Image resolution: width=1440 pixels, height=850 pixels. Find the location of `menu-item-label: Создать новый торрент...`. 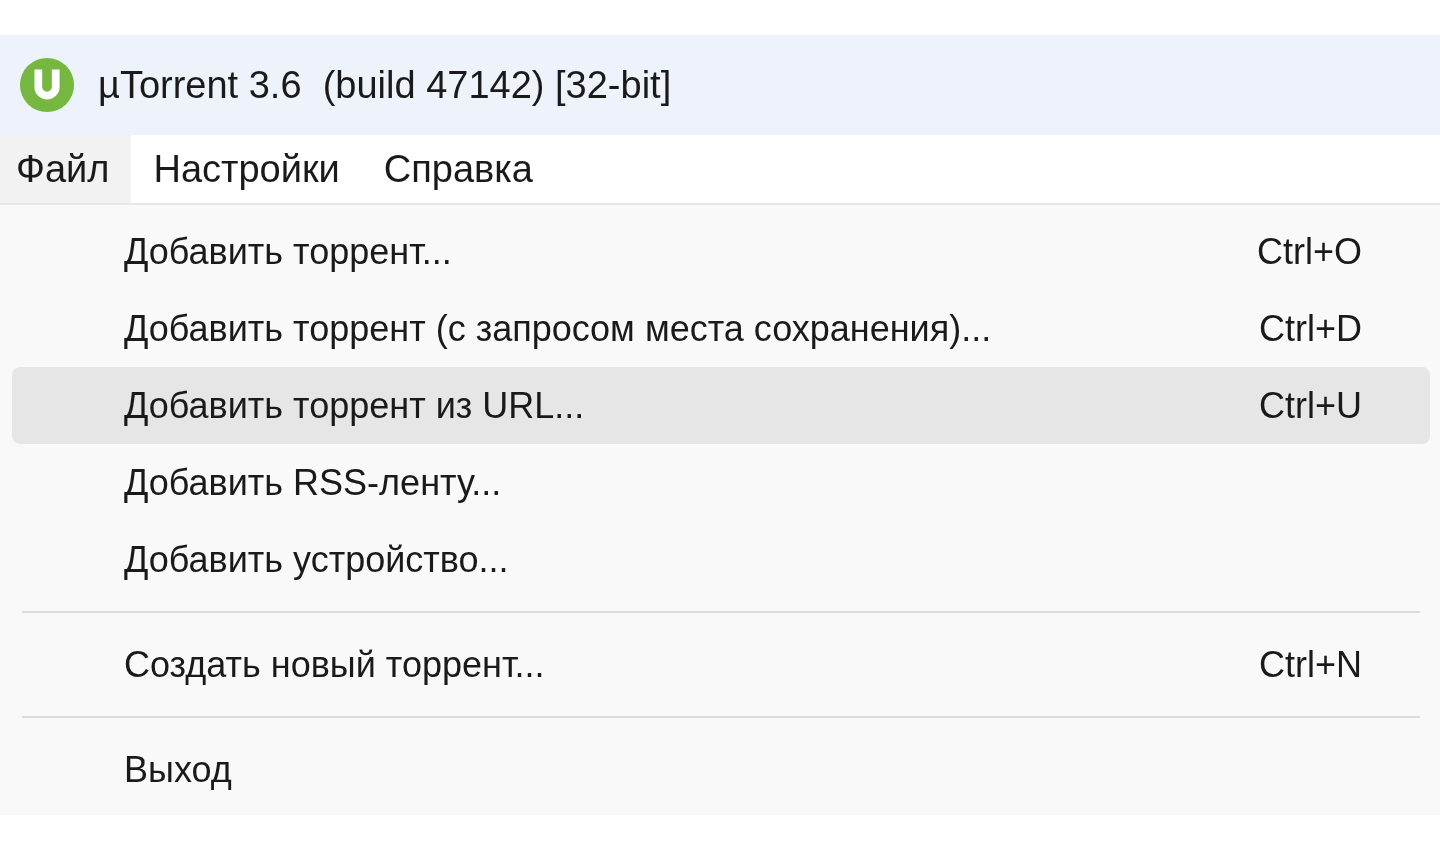

menu-item-label: Создать новый торрент... is located at coordinates (334, 664).